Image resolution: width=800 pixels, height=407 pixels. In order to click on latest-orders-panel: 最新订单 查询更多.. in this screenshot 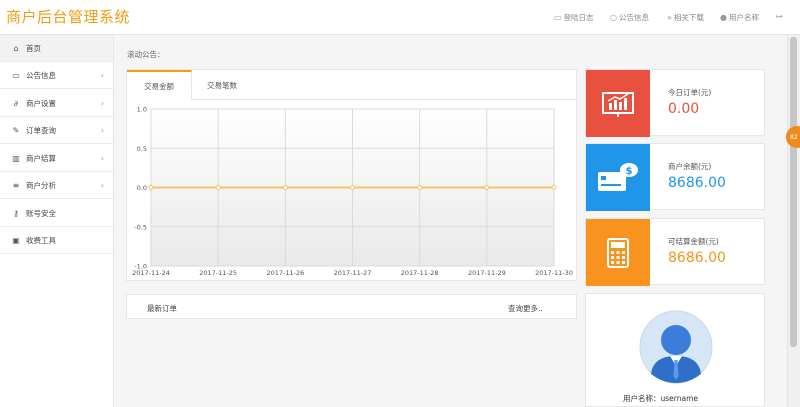, I will do `click(351, 306)`.